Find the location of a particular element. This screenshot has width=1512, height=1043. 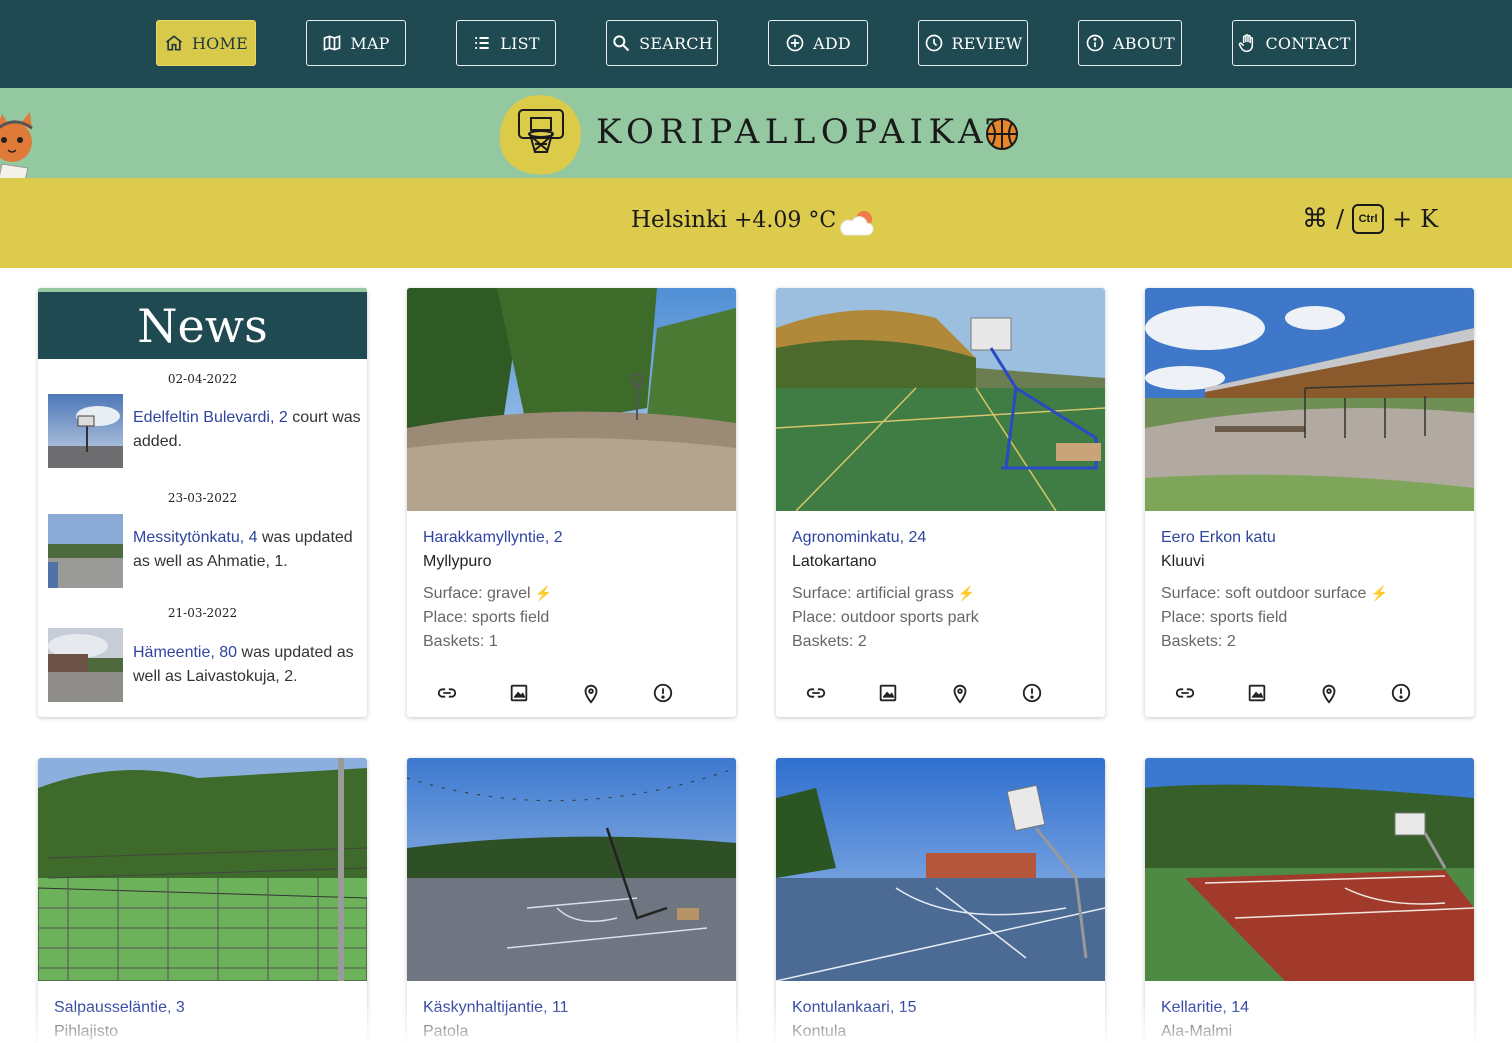

court-district: Latokartano is located at coordinates (834, 561).